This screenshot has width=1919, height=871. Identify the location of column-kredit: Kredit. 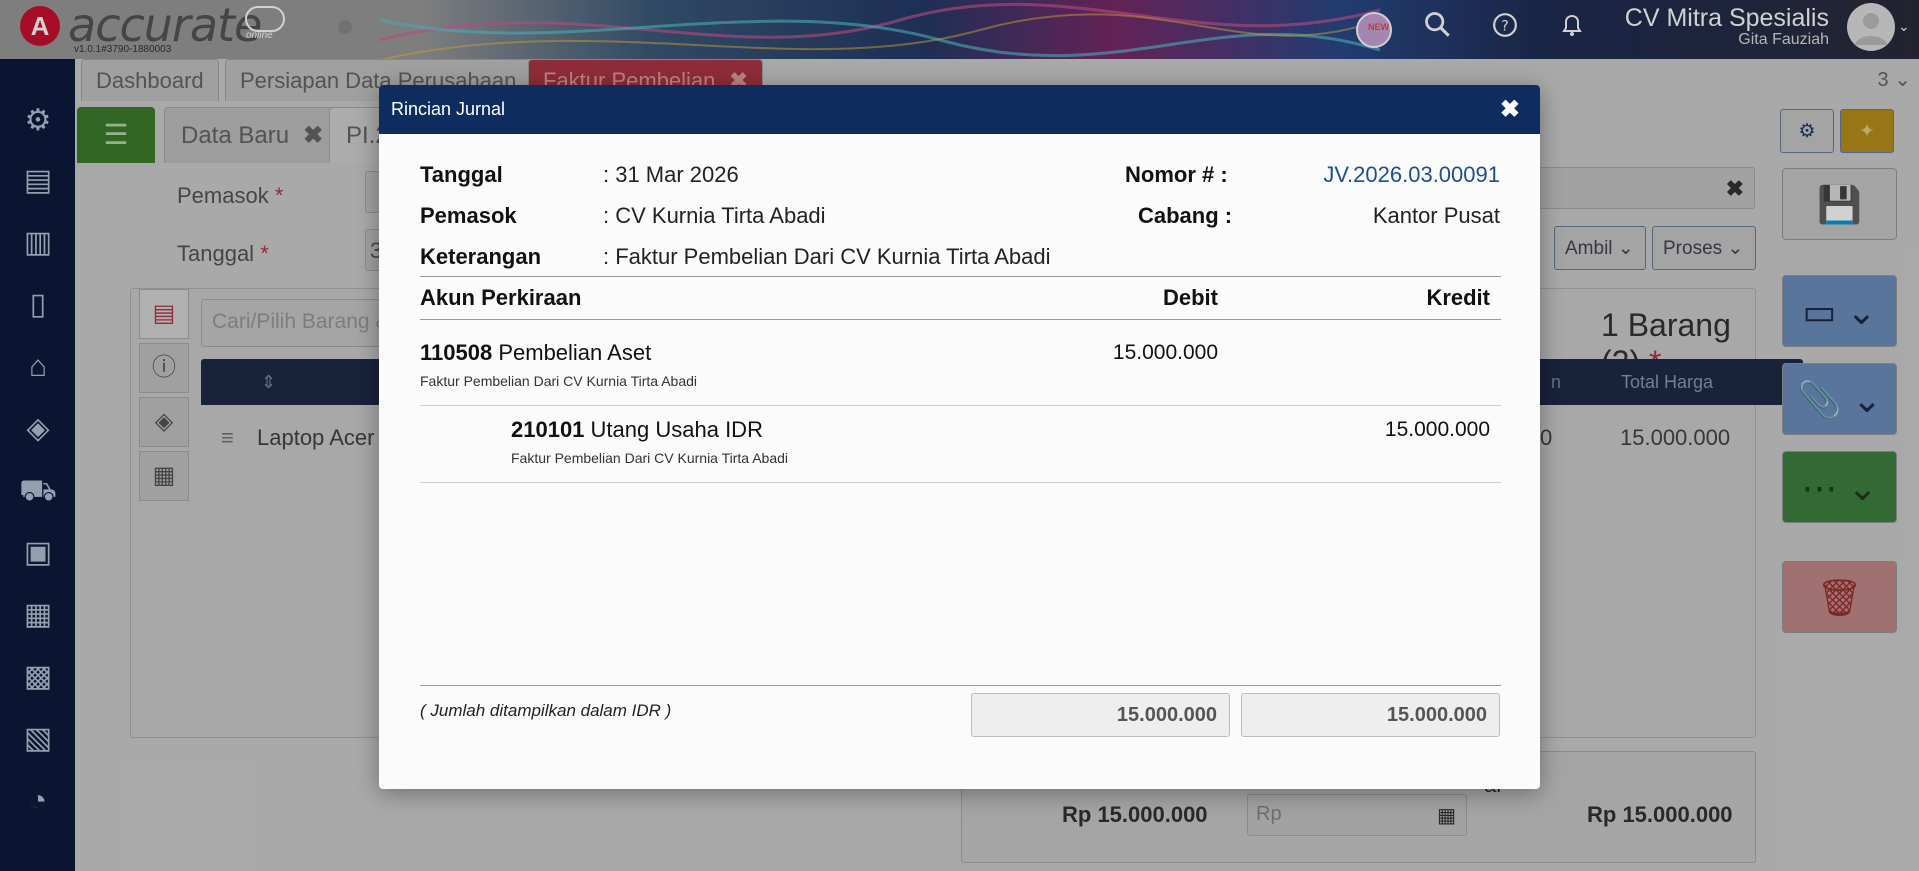
(1458, 297).